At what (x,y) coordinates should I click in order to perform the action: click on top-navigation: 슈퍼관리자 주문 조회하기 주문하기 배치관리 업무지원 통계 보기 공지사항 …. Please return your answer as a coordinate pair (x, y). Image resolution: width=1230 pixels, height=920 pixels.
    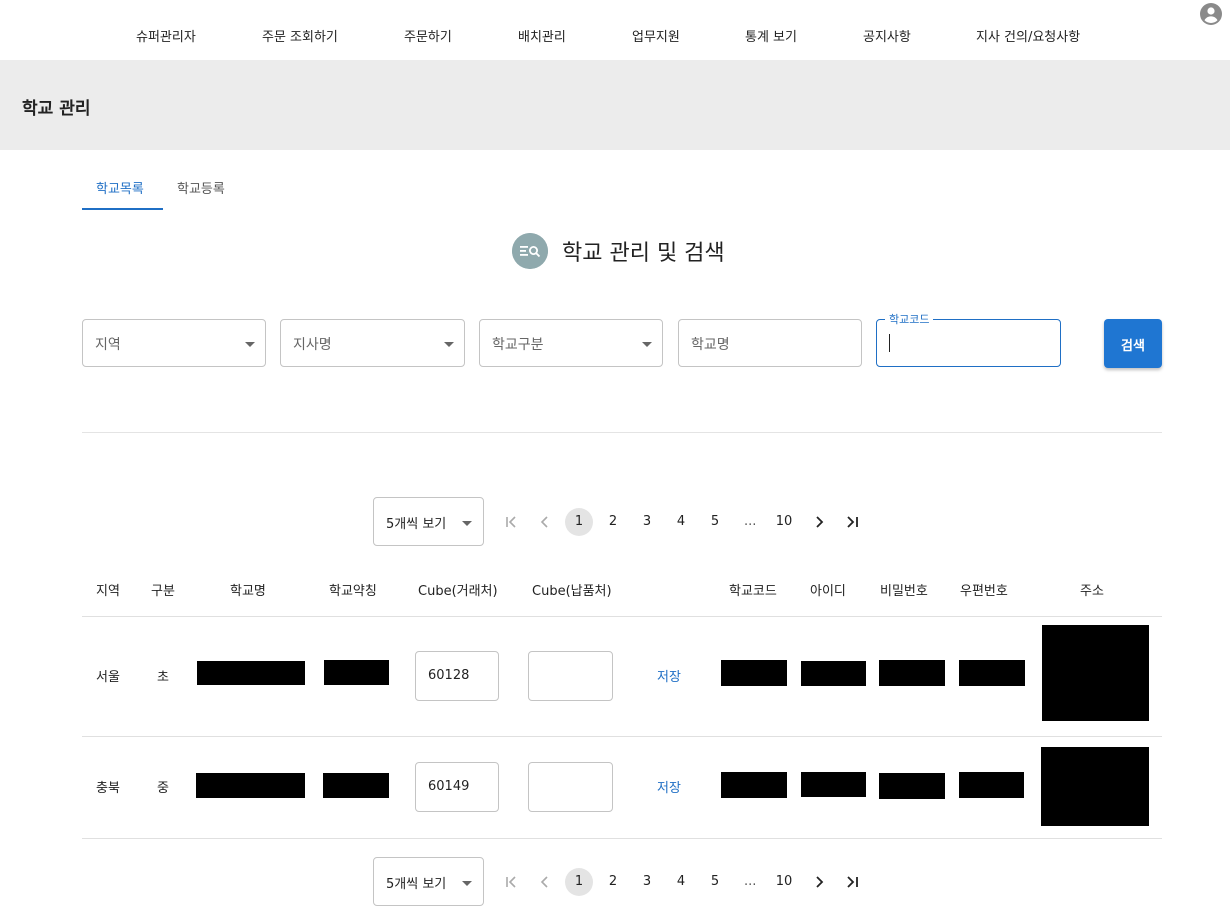
    Looking at the image, I should click on (615, 30).